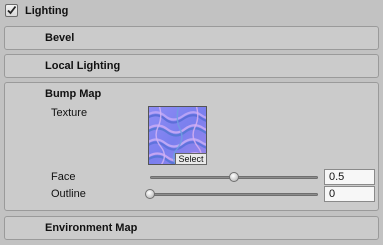  Describe the element at coordinates (47, 11) in the screenshot. I see `lighting-label: Lighting` at that location.